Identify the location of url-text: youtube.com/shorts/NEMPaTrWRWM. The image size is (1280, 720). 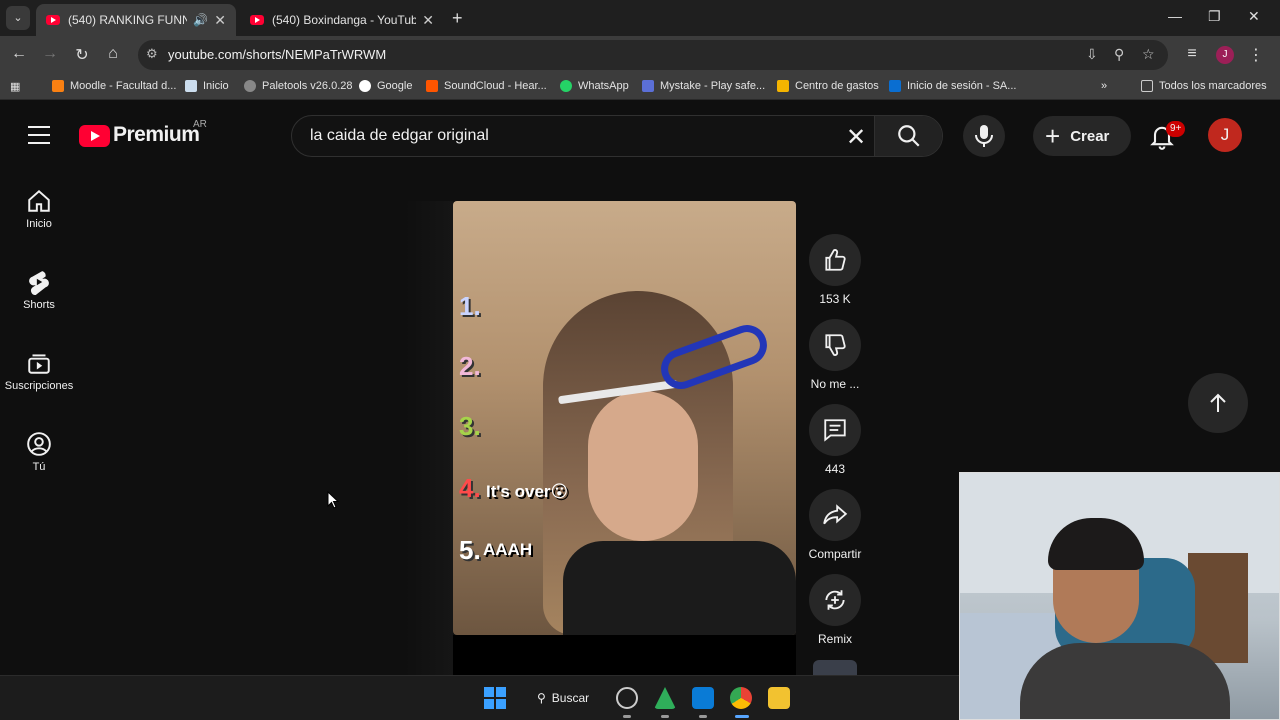
(277, 54).